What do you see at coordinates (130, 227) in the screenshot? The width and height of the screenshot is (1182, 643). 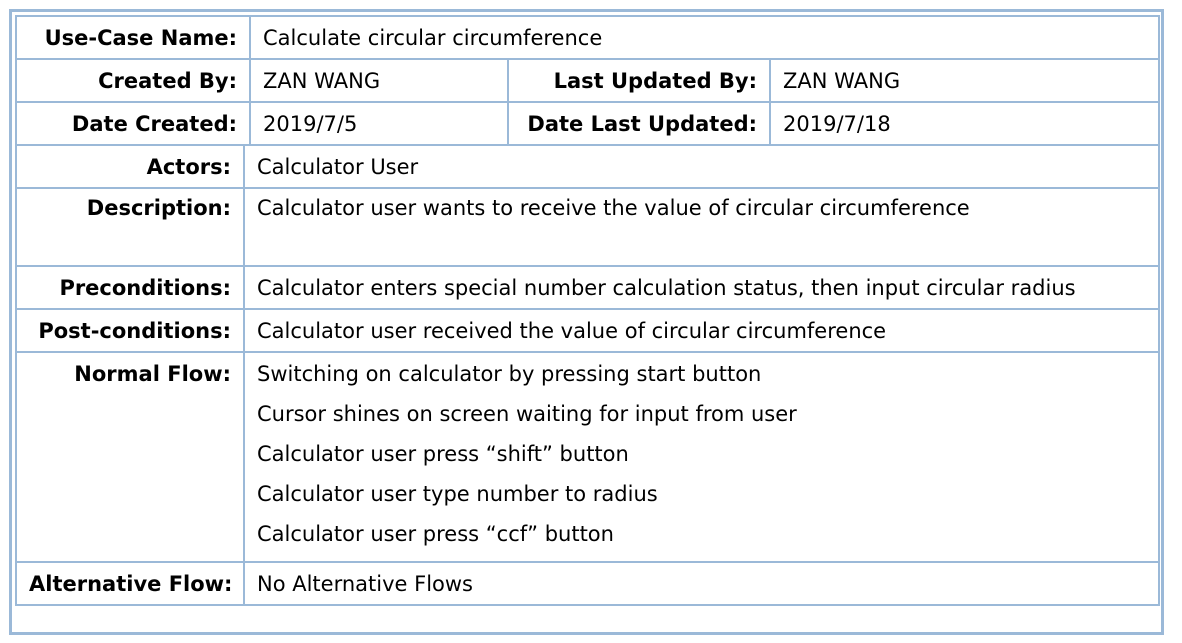 I see `description-label: Description:` at bounding box center [130, 227].